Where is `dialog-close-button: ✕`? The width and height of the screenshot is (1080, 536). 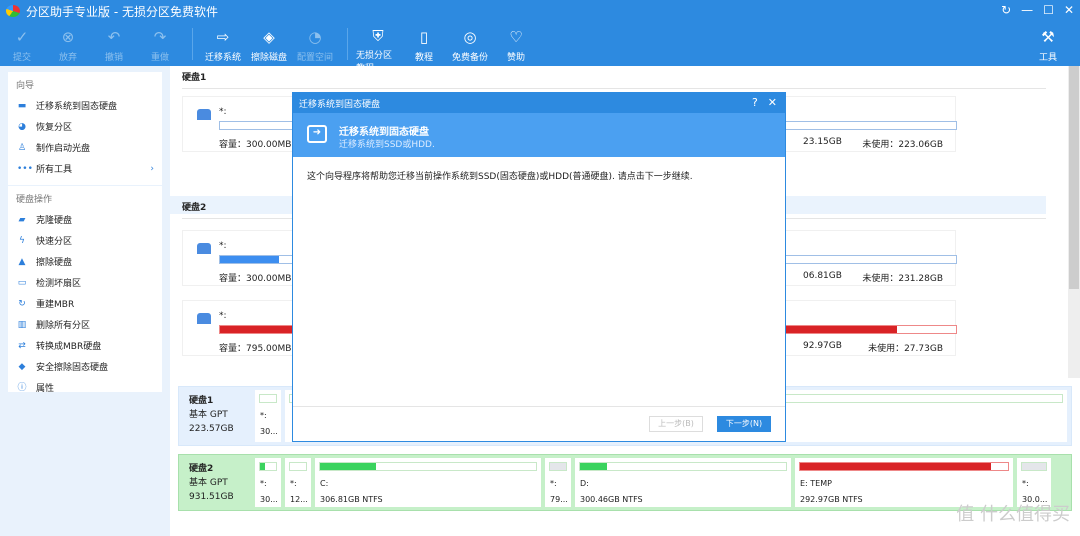 dialog-close-button: ✕ is located at coordinates (772, 102).